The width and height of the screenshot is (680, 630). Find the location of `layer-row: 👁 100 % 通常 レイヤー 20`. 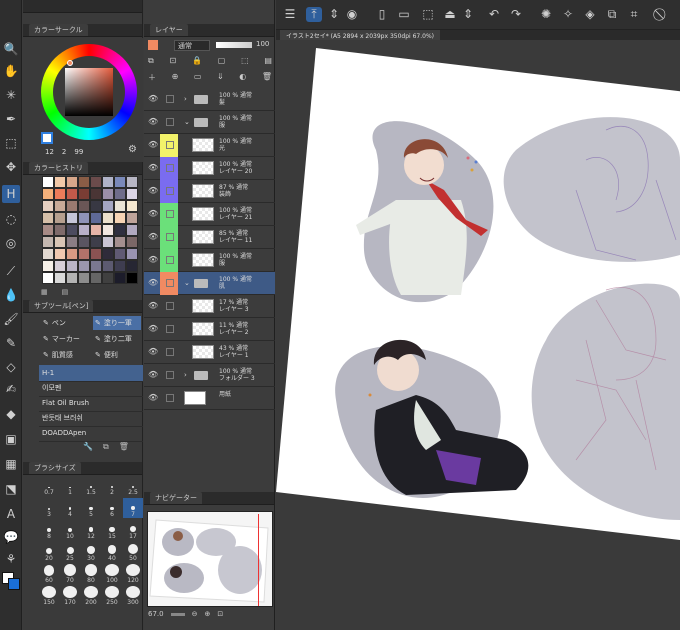

layer-row: 👁 100 % 通常 レイヤー 20 is located at coordinates (209, 168).